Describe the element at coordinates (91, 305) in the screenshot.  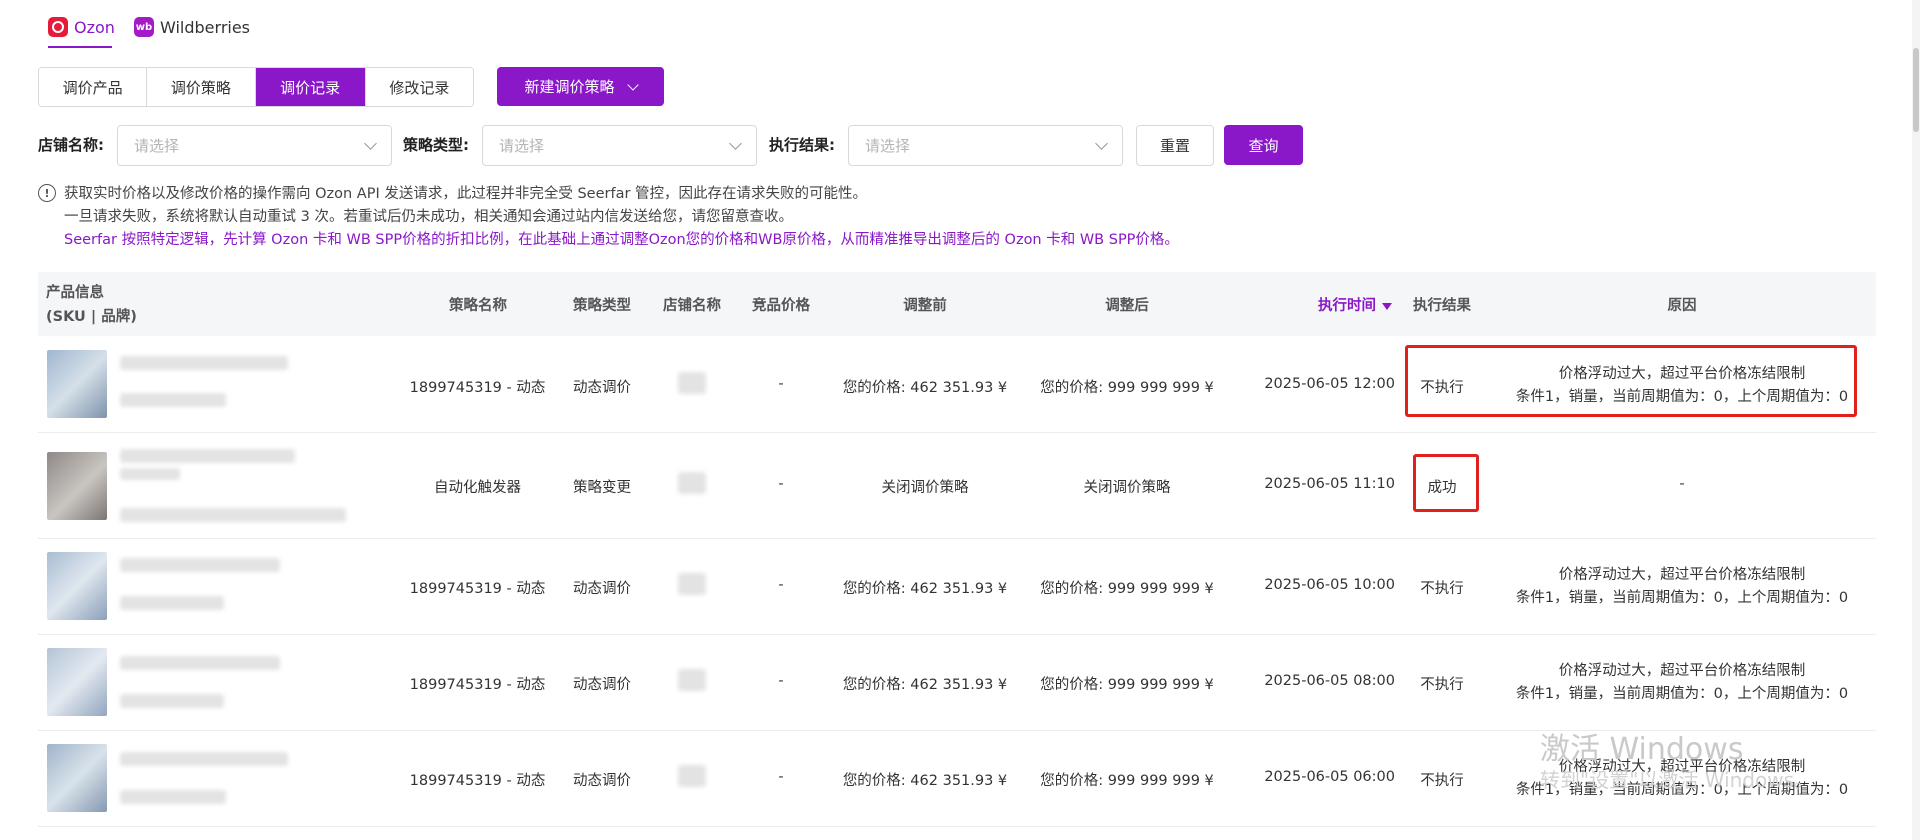
I see `col-header-product: 产品信息 (SKU | 品牌)` at that location.